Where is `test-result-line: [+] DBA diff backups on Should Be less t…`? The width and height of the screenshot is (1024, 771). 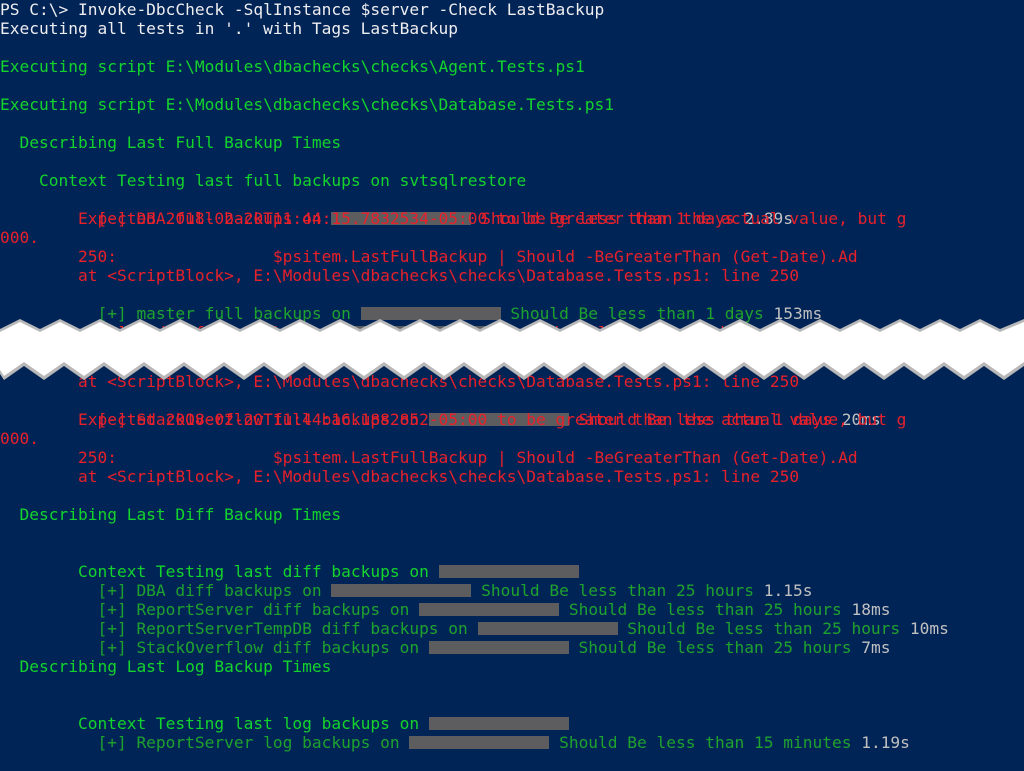 test-result-line: [+] DBA diff backups on Should Be less t… is located at coordinates (425, 590).